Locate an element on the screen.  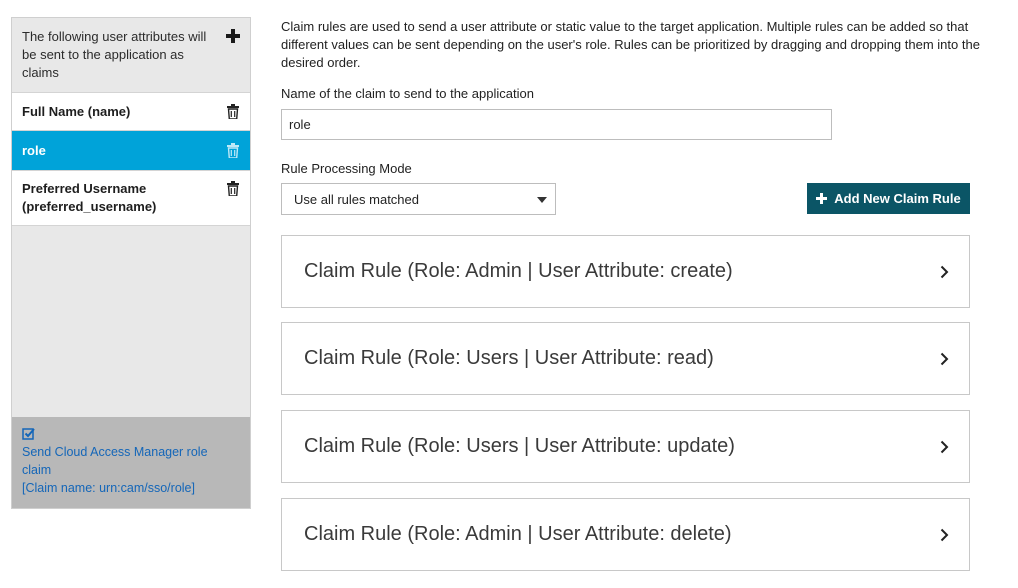
attribute-label: role is located at coordinates (34, 150).